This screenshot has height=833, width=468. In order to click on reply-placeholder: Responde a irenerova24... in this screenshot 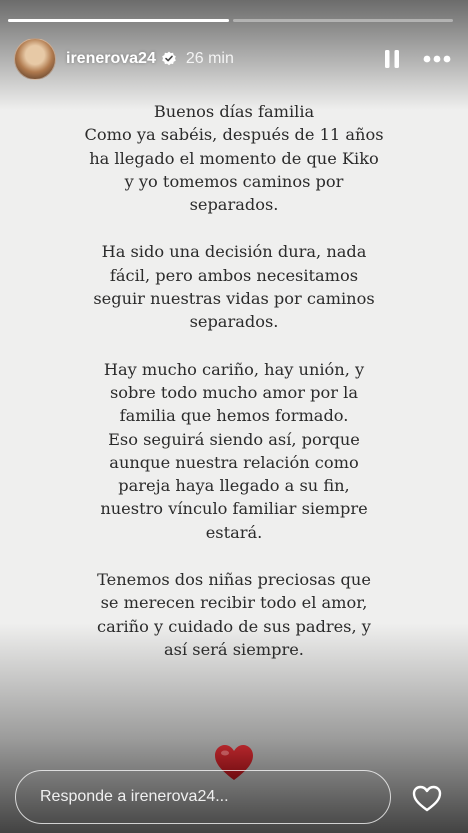, I will do `click(134, 796)`.